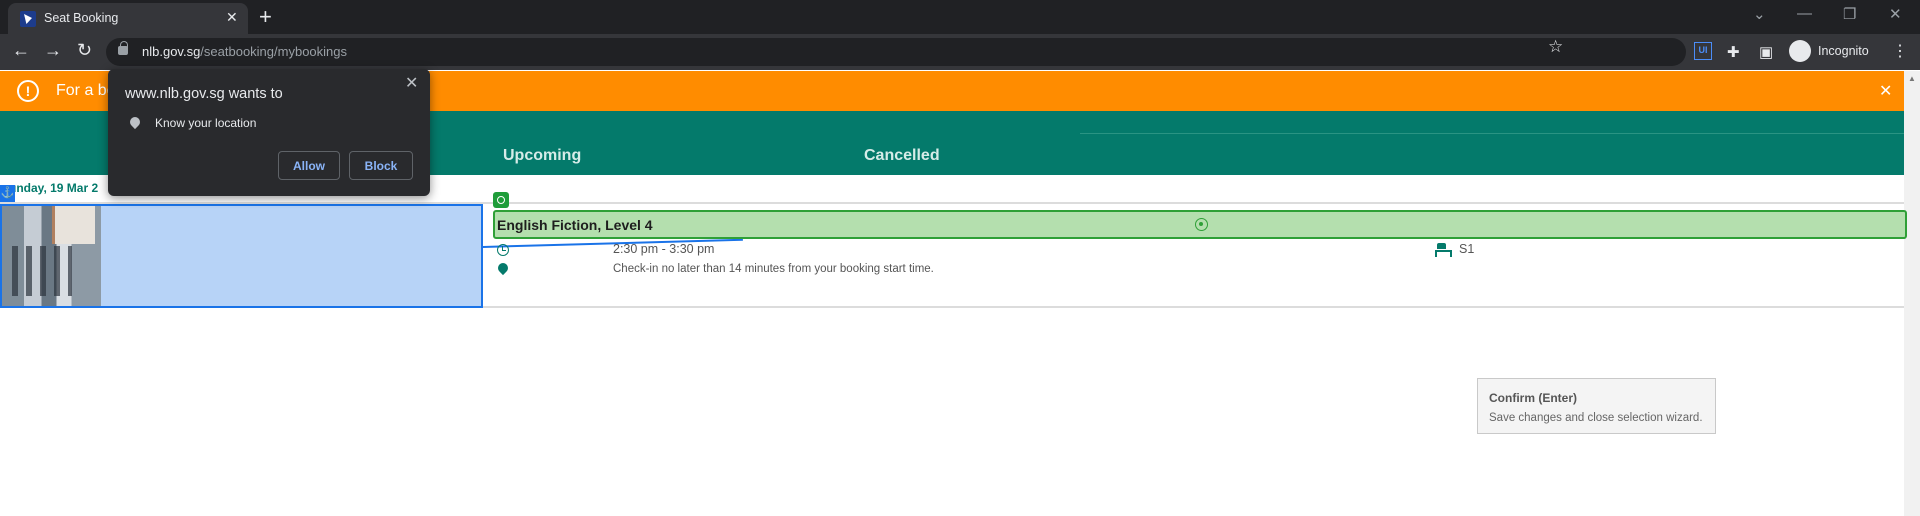  What do you see at coordinates (902, 156) in the screenshot?
I see `tab-cancelled: Cancelled` at bounding box center [902, 156].